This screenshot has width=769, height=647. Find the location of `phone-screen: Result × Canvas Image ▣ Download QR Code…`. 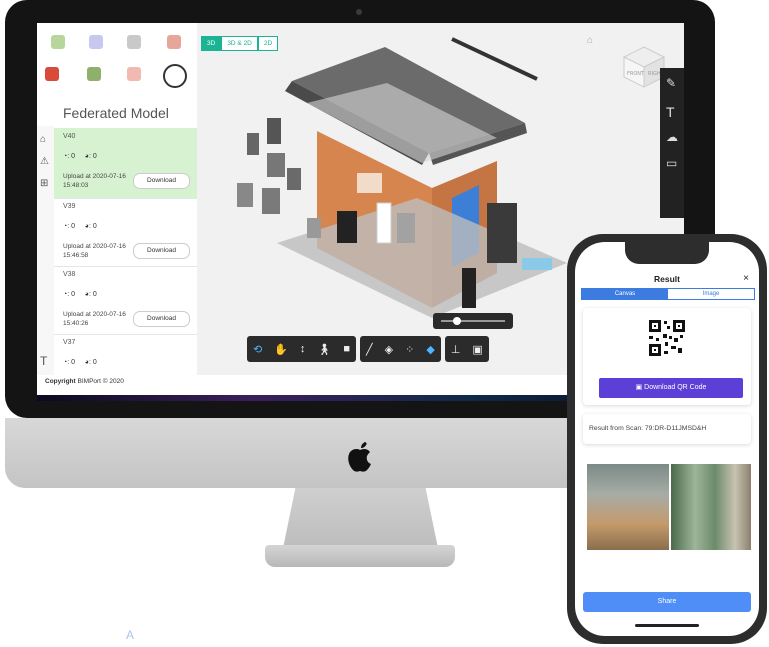

phone-screen: Result × Canvas Image ▣ Download QR Code… is located at coordinates (667, 439).